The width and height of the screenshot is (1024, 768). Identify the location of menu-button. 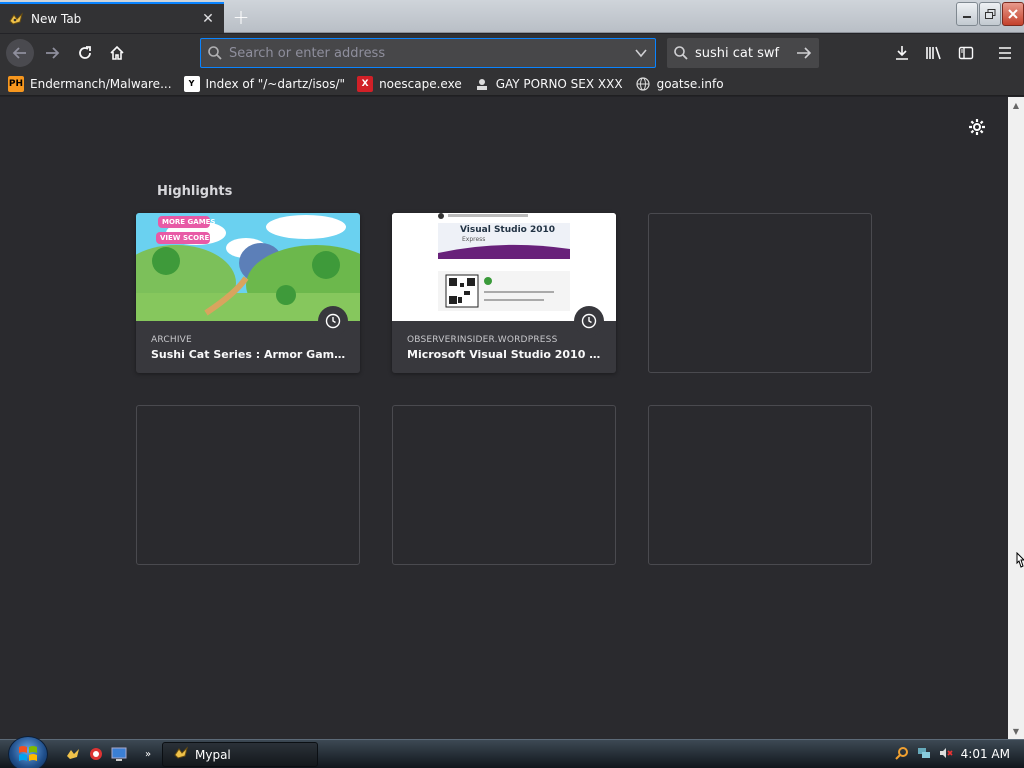
(1005, 53).